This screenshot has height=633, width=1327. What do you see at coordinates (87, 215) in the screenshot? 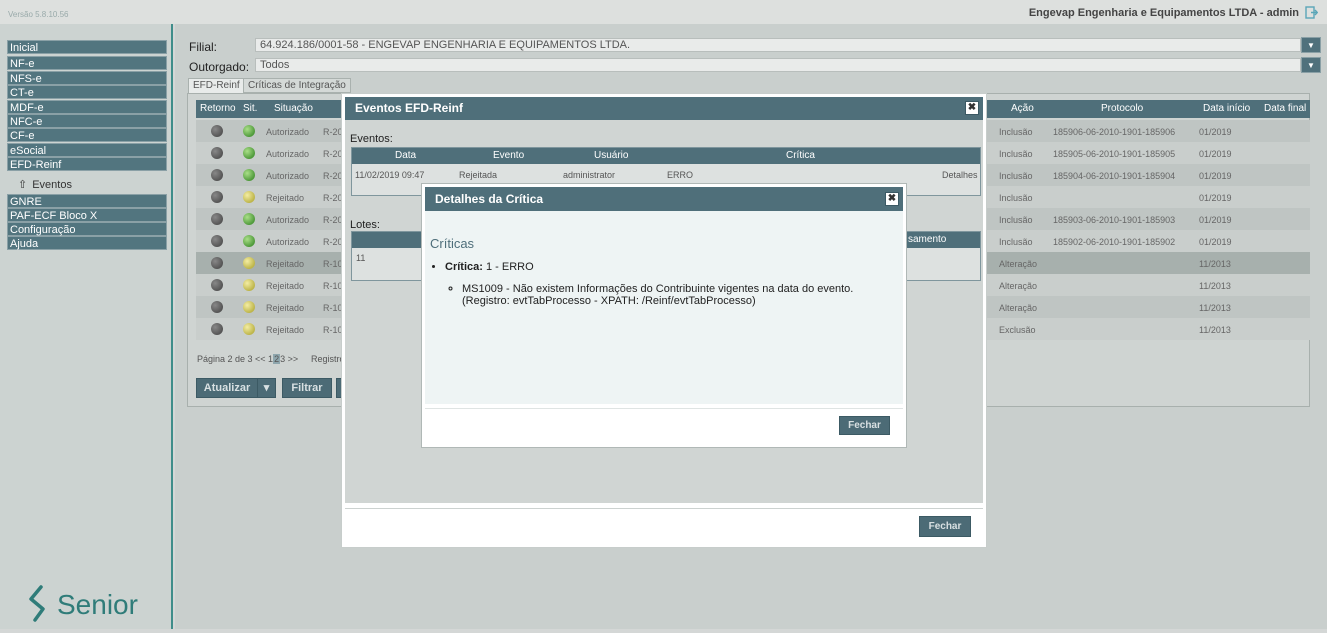
I see `sidebar-item-paf-ecf: PAF-ECF Bloco X` at bounding box center [87, 215].